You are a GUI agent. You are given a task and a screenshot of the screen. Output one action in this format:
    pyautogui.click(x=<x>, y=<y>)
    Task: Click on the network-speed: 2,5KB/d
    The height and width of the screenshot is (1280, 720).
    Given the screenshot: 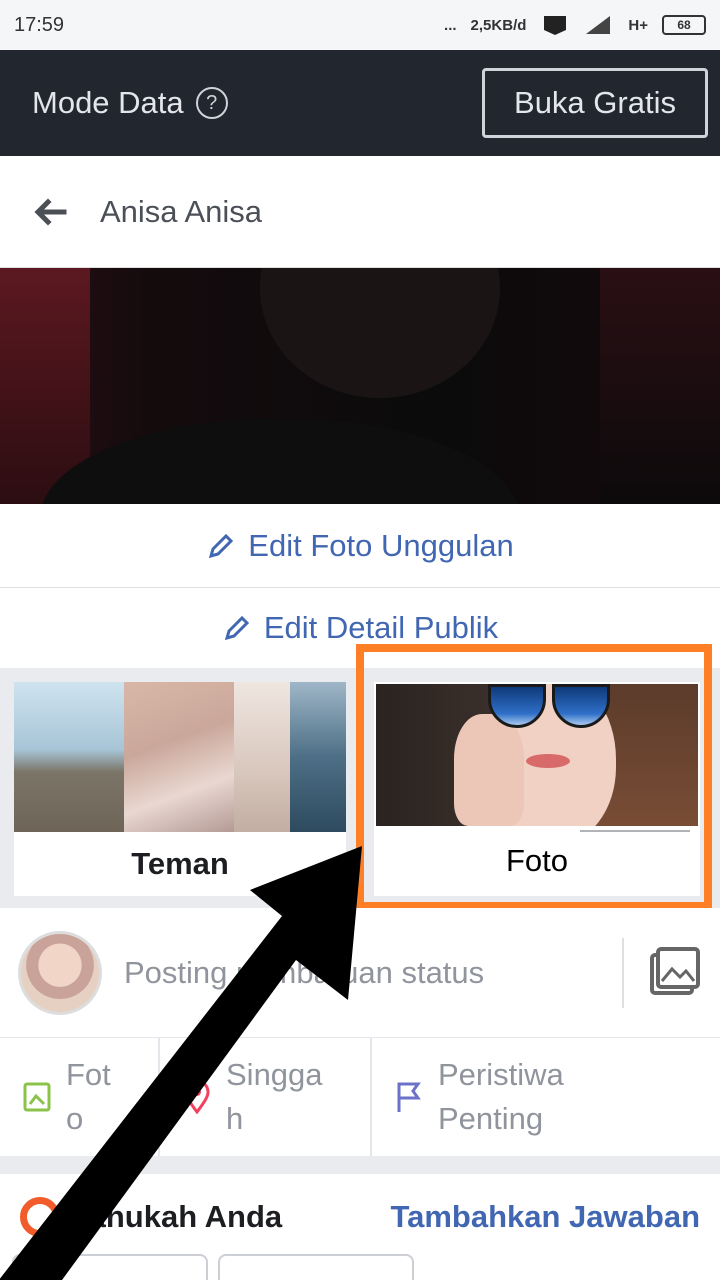 What is the action you would take?
    pyautogui.click(x=498, y=25)
    